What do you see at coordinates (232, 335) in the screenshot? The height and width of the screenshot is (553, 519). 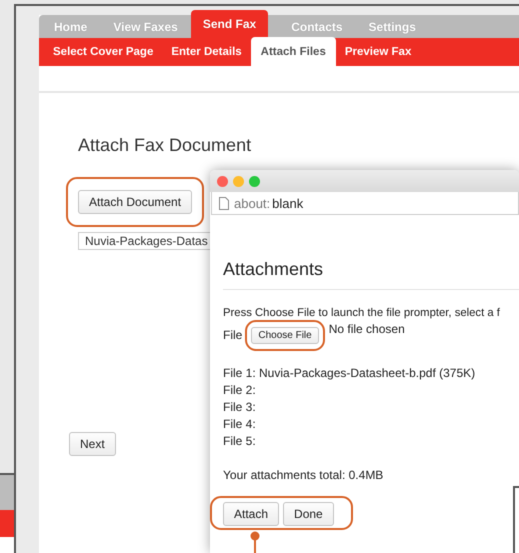 I see `file-label: File` at bounding box center [232, 335].